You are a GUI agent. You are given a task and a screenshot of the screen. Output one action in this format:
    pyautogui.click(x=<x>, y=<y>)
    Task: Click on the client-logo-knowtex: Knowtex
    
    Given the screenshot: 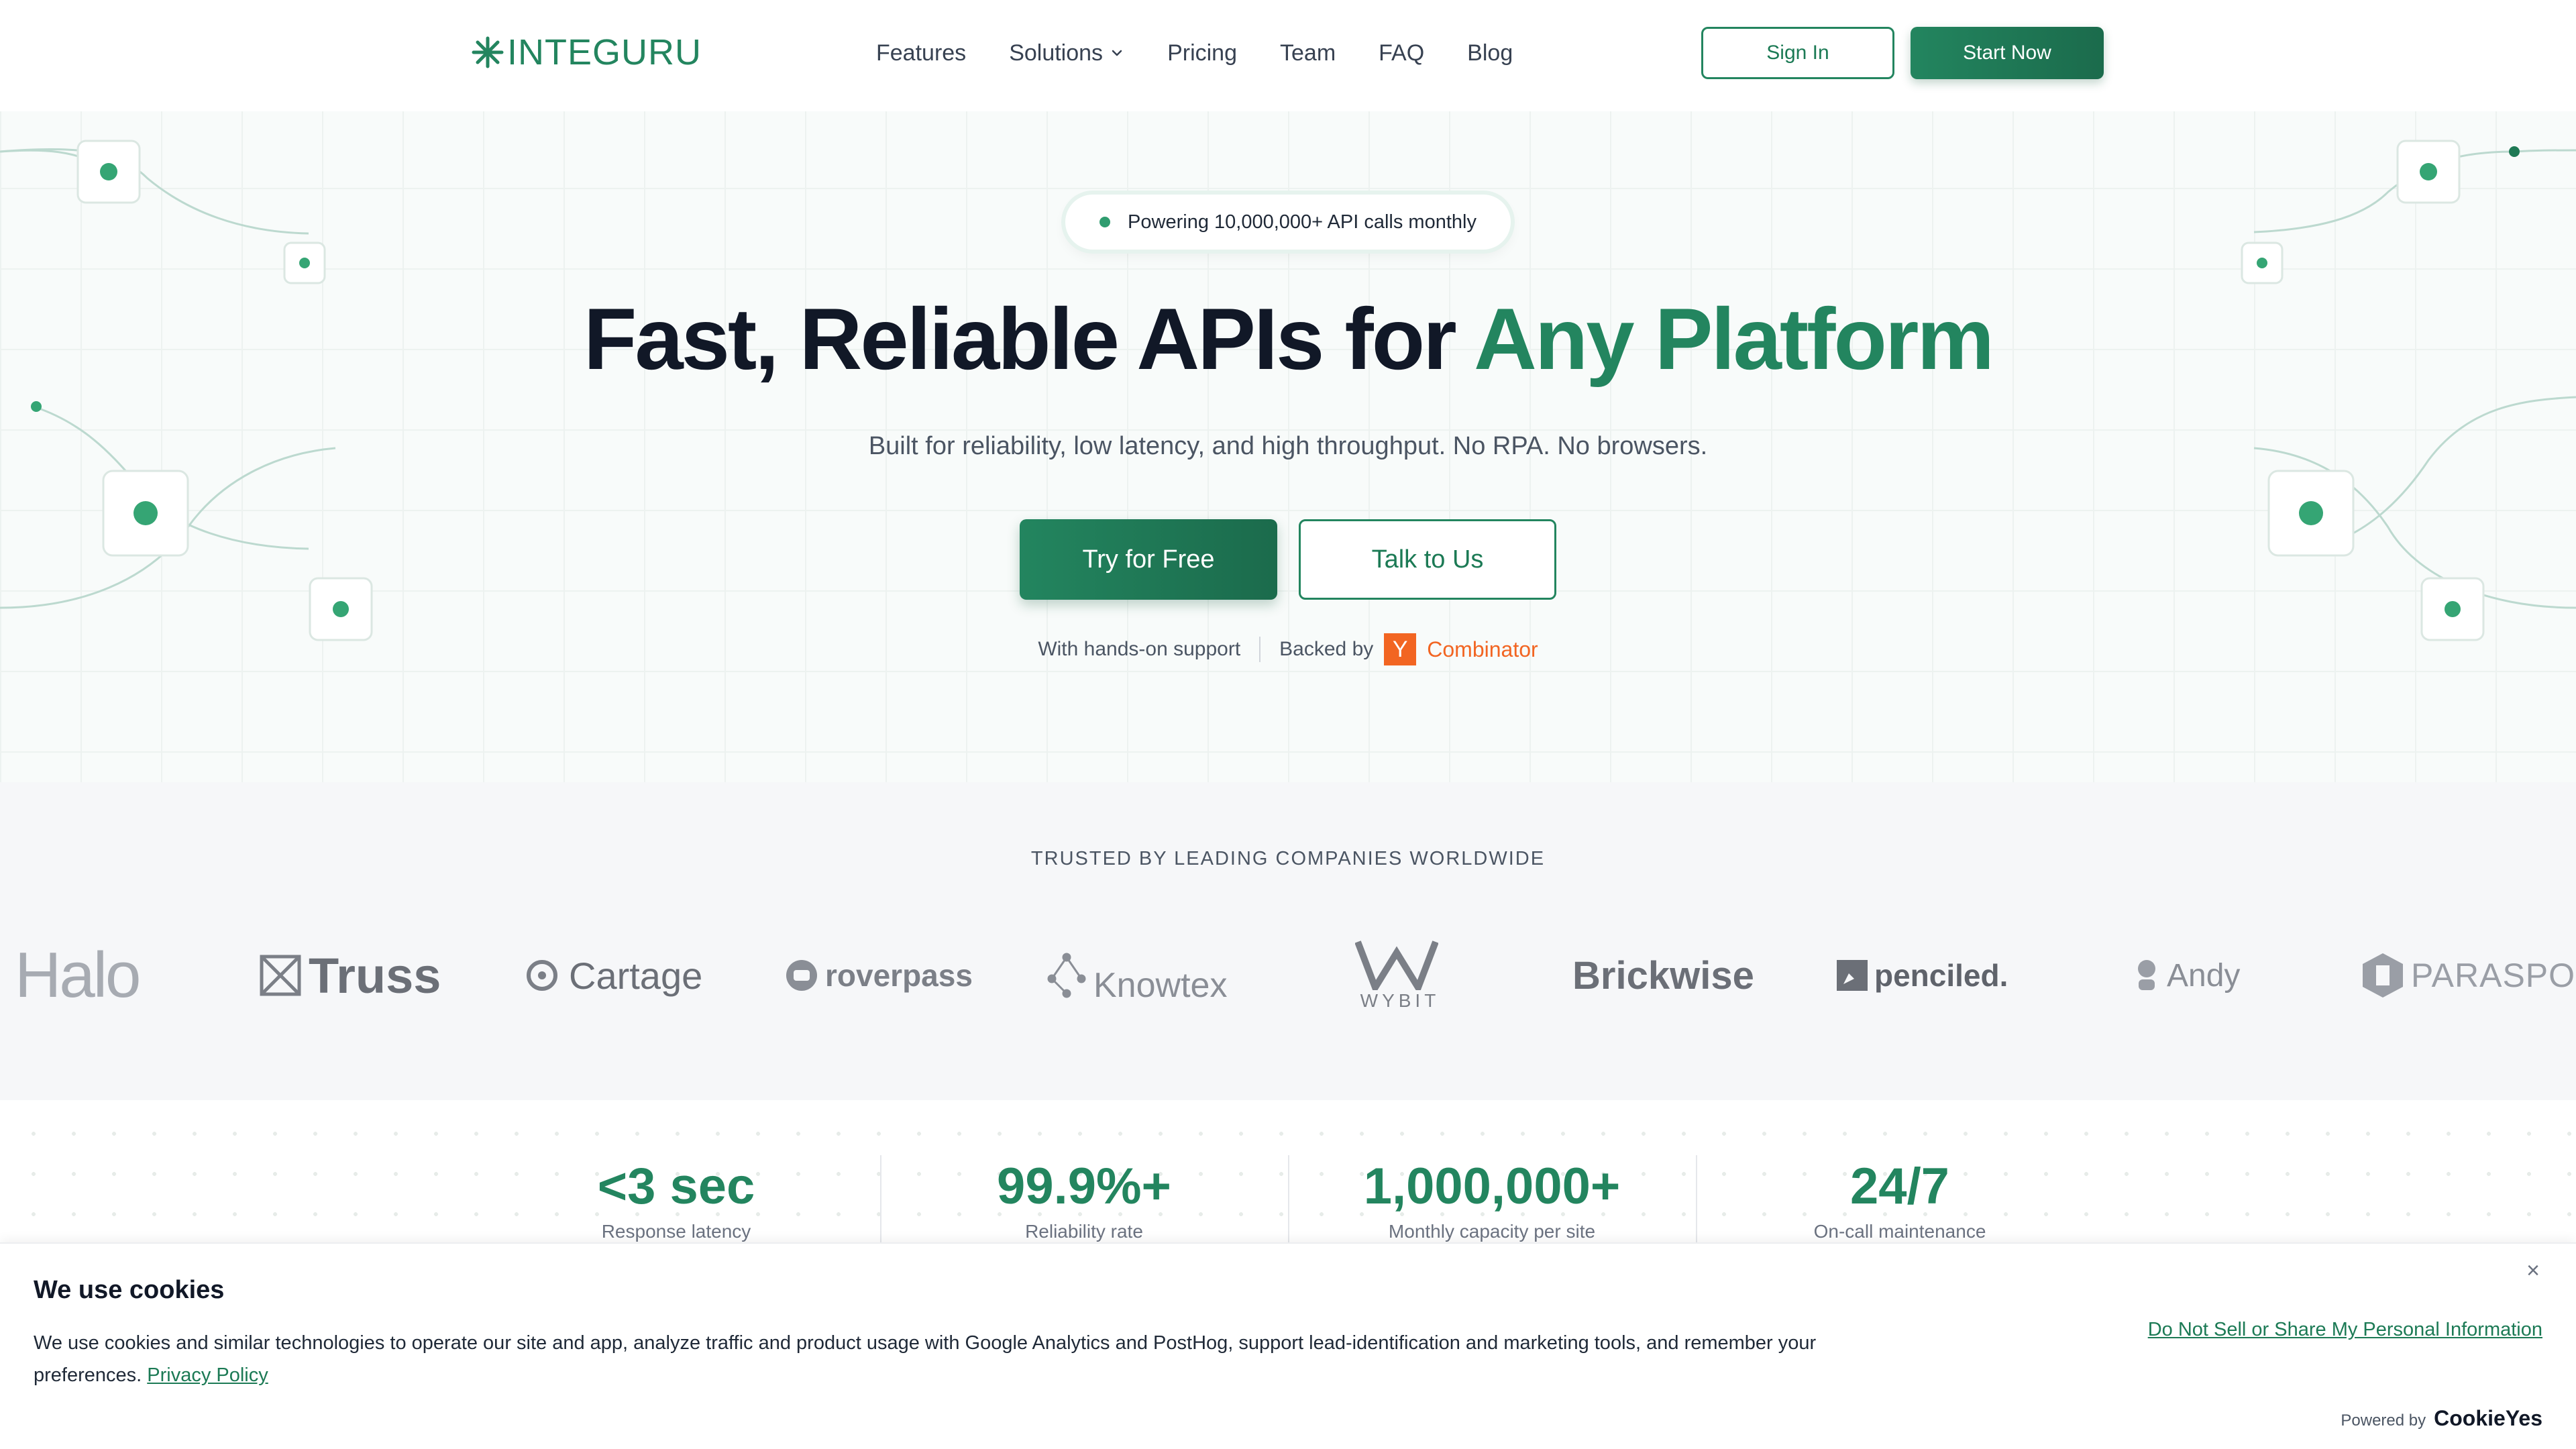 What is the action you would take?
    pyautogui.click(x=1136, y=975)
    